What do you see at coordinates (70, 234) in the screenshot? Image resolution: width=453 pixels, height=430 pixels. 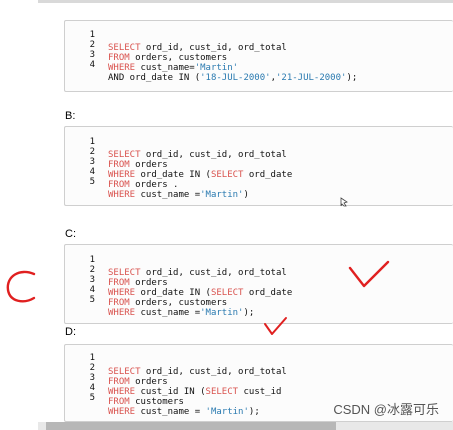 I see `option-label-c: C:` at bounding box center [70, 234].